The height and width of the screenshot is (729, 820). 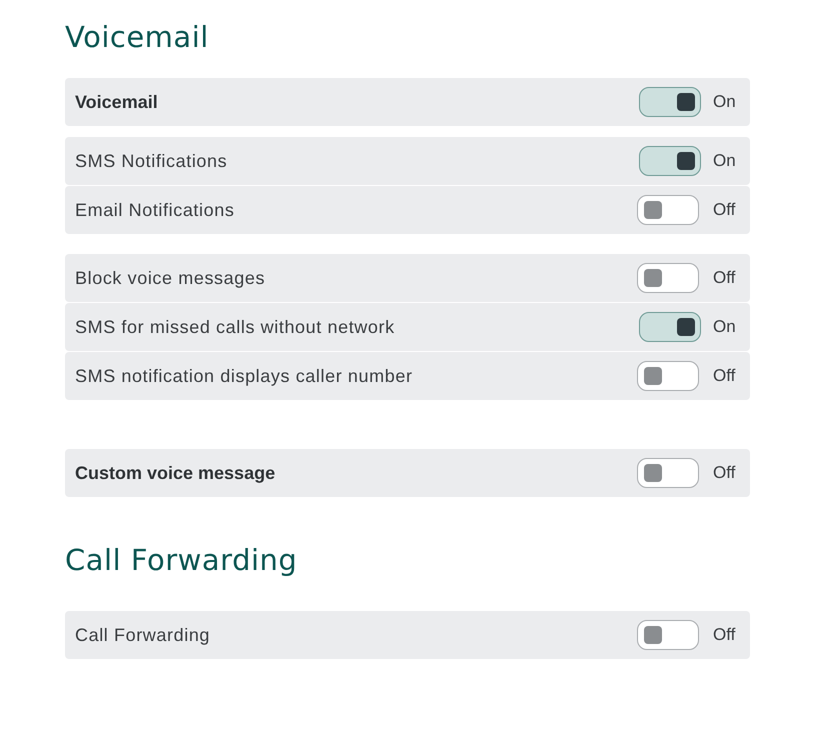 I want to click on setting-label: Call Forwarding, so click(x=142, y=635).